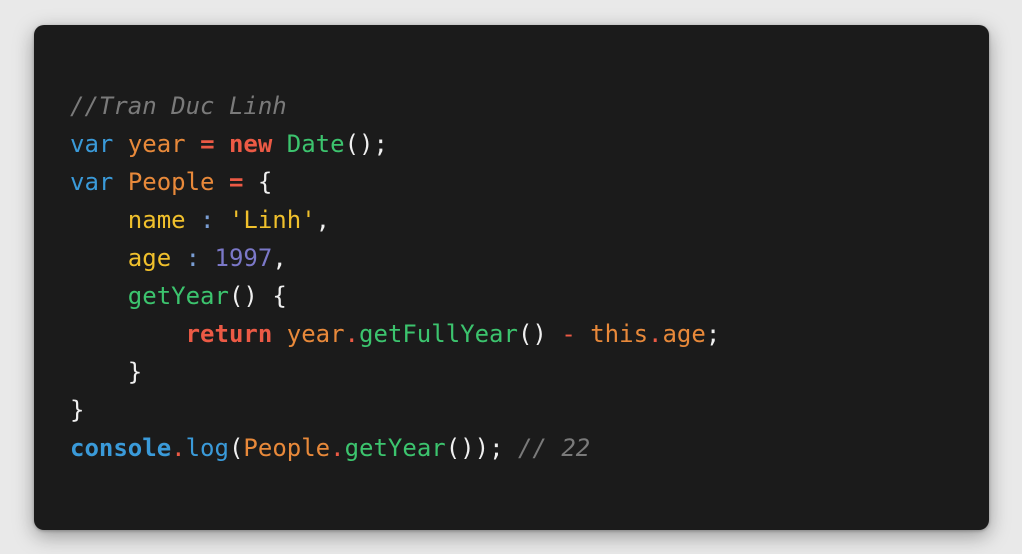 The width and height of the screenshot is (1022, 554). I want to click on code-token-punctuation: ();, so click(366, 144).